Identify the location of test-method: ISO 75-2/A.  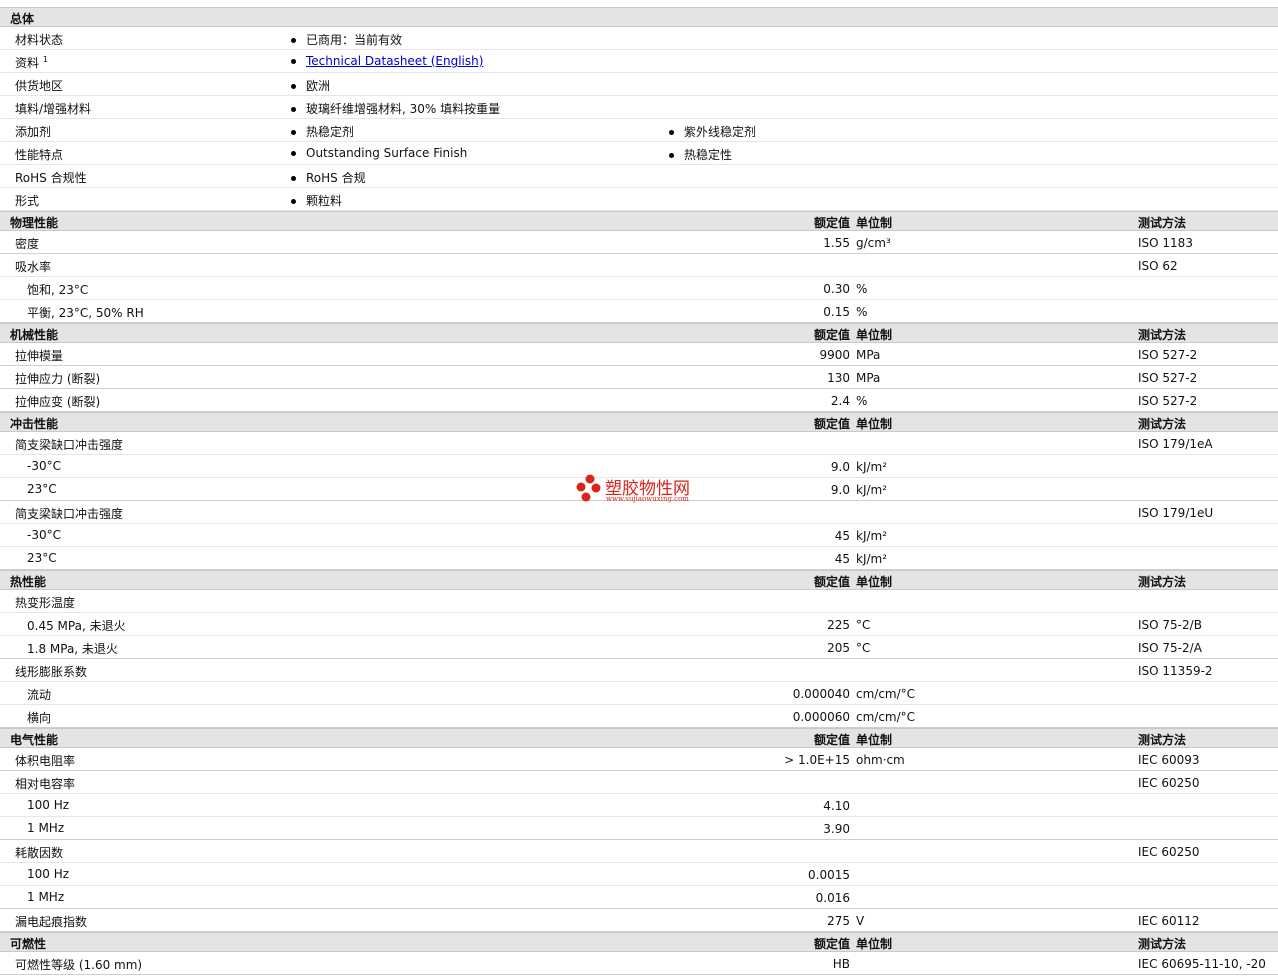
(1170, 648).